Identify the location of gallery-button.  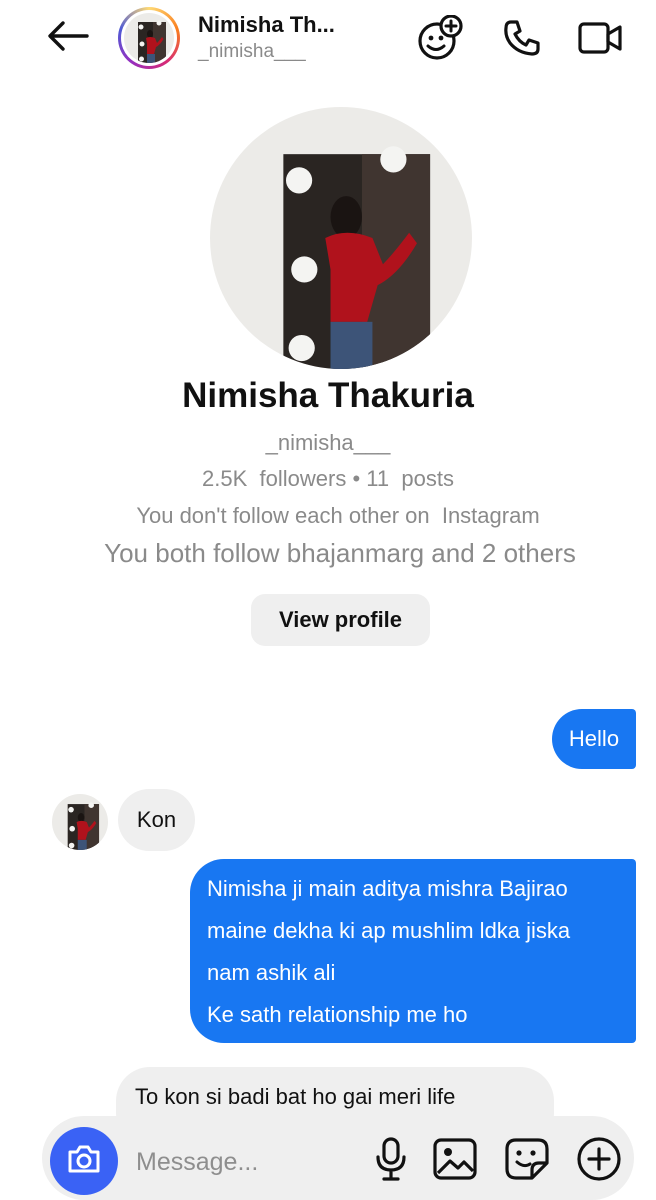
(455, 1161).